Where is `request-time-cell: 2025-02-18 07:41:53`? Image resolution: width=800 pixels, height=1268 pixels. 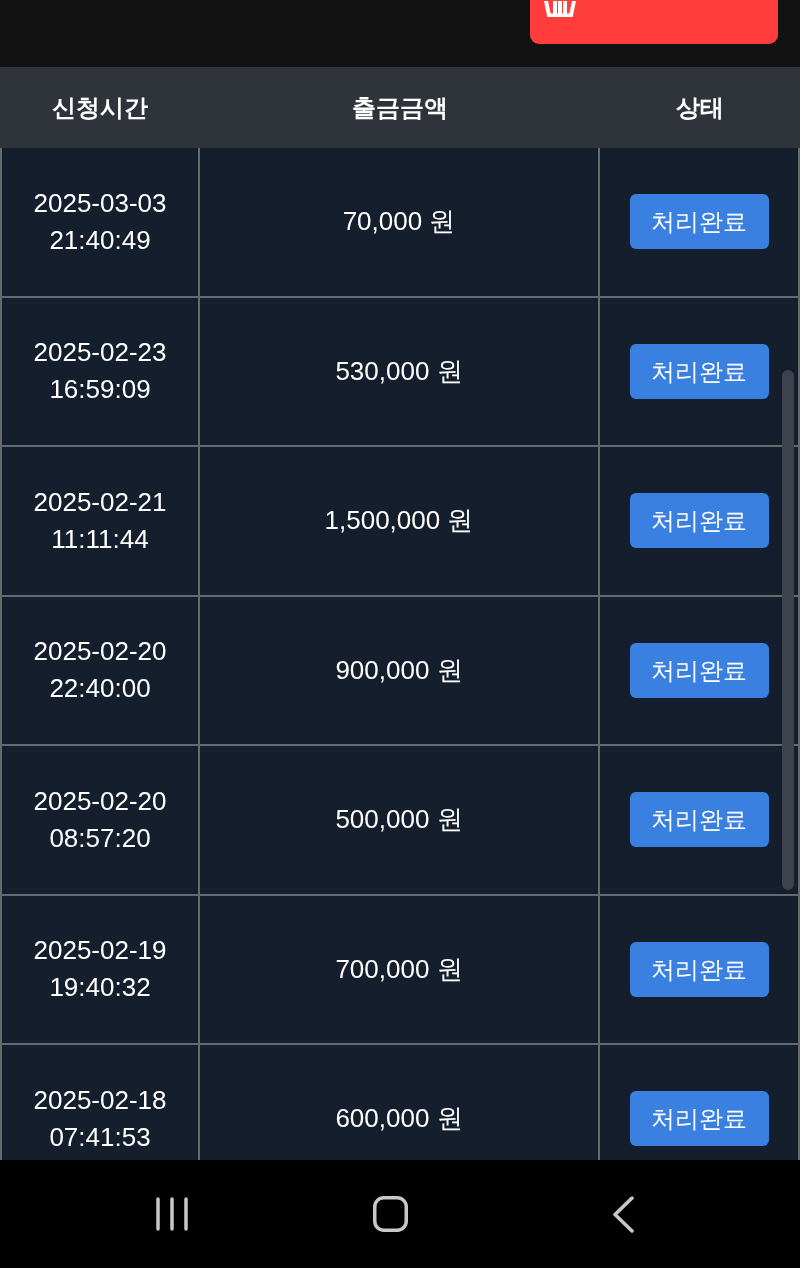 request-time-cell: 2025-02-18 07:41:53 is located at coordinates (100, 1102).